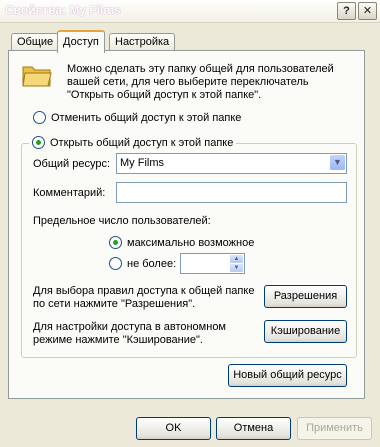  Describe the element at coordinates (142, 42) in the screenshot. I see `tab-customize: Настройка` at that location.